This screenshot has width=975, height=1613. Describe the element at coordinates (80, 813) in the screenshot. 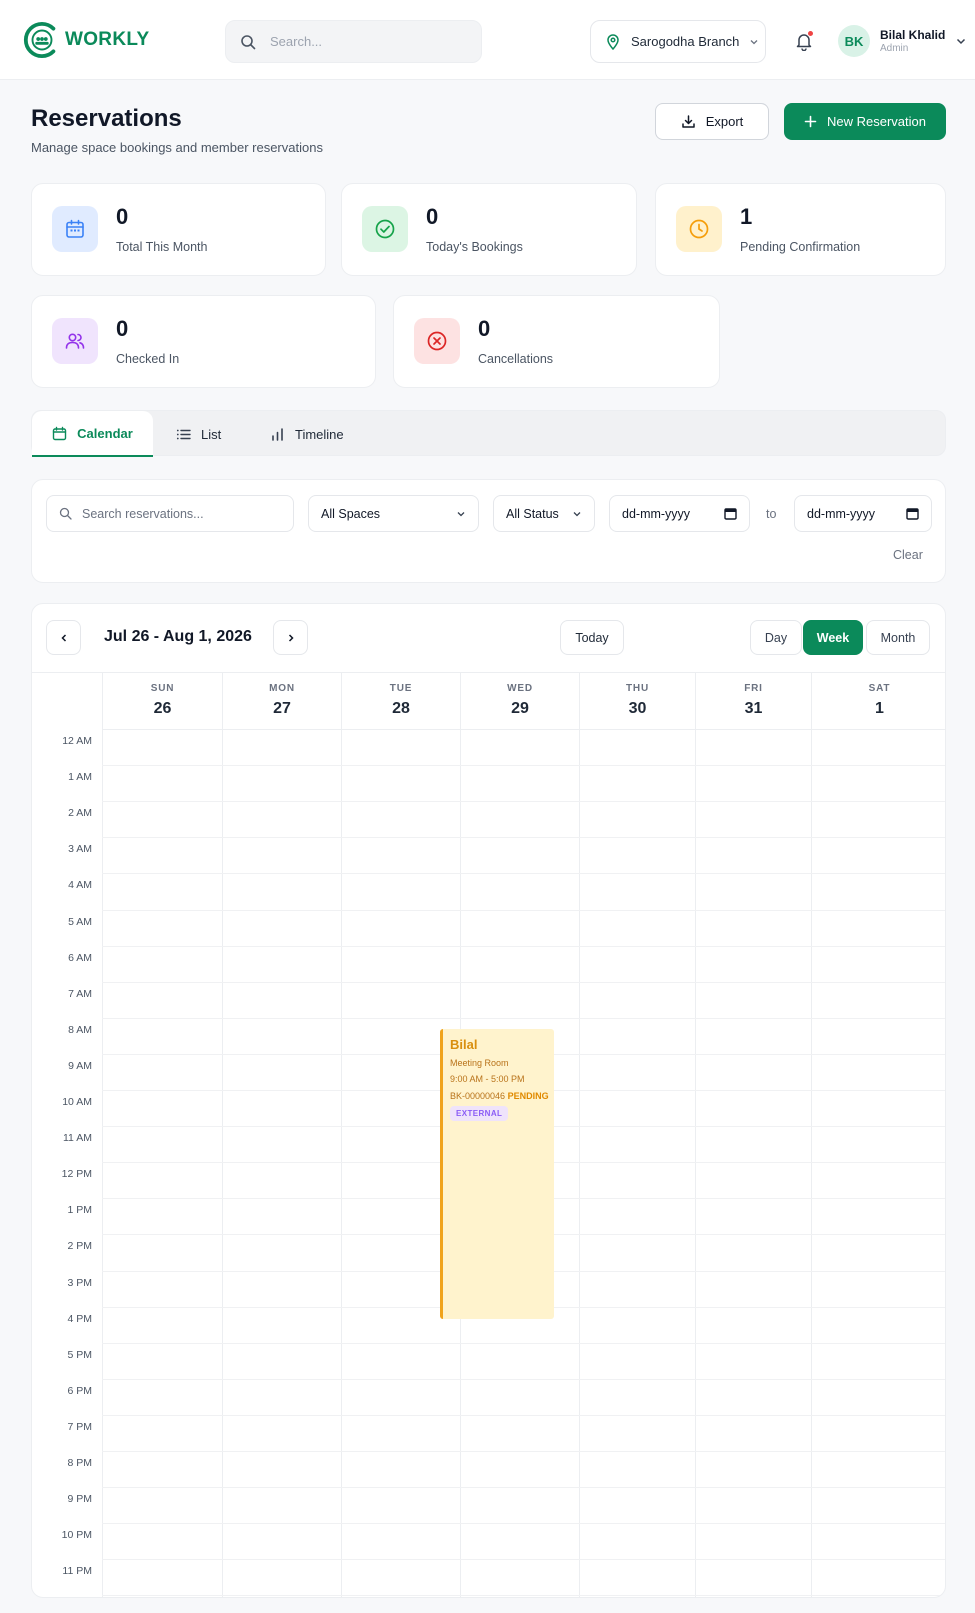

I see `hour-label: 2 AM` at that location.